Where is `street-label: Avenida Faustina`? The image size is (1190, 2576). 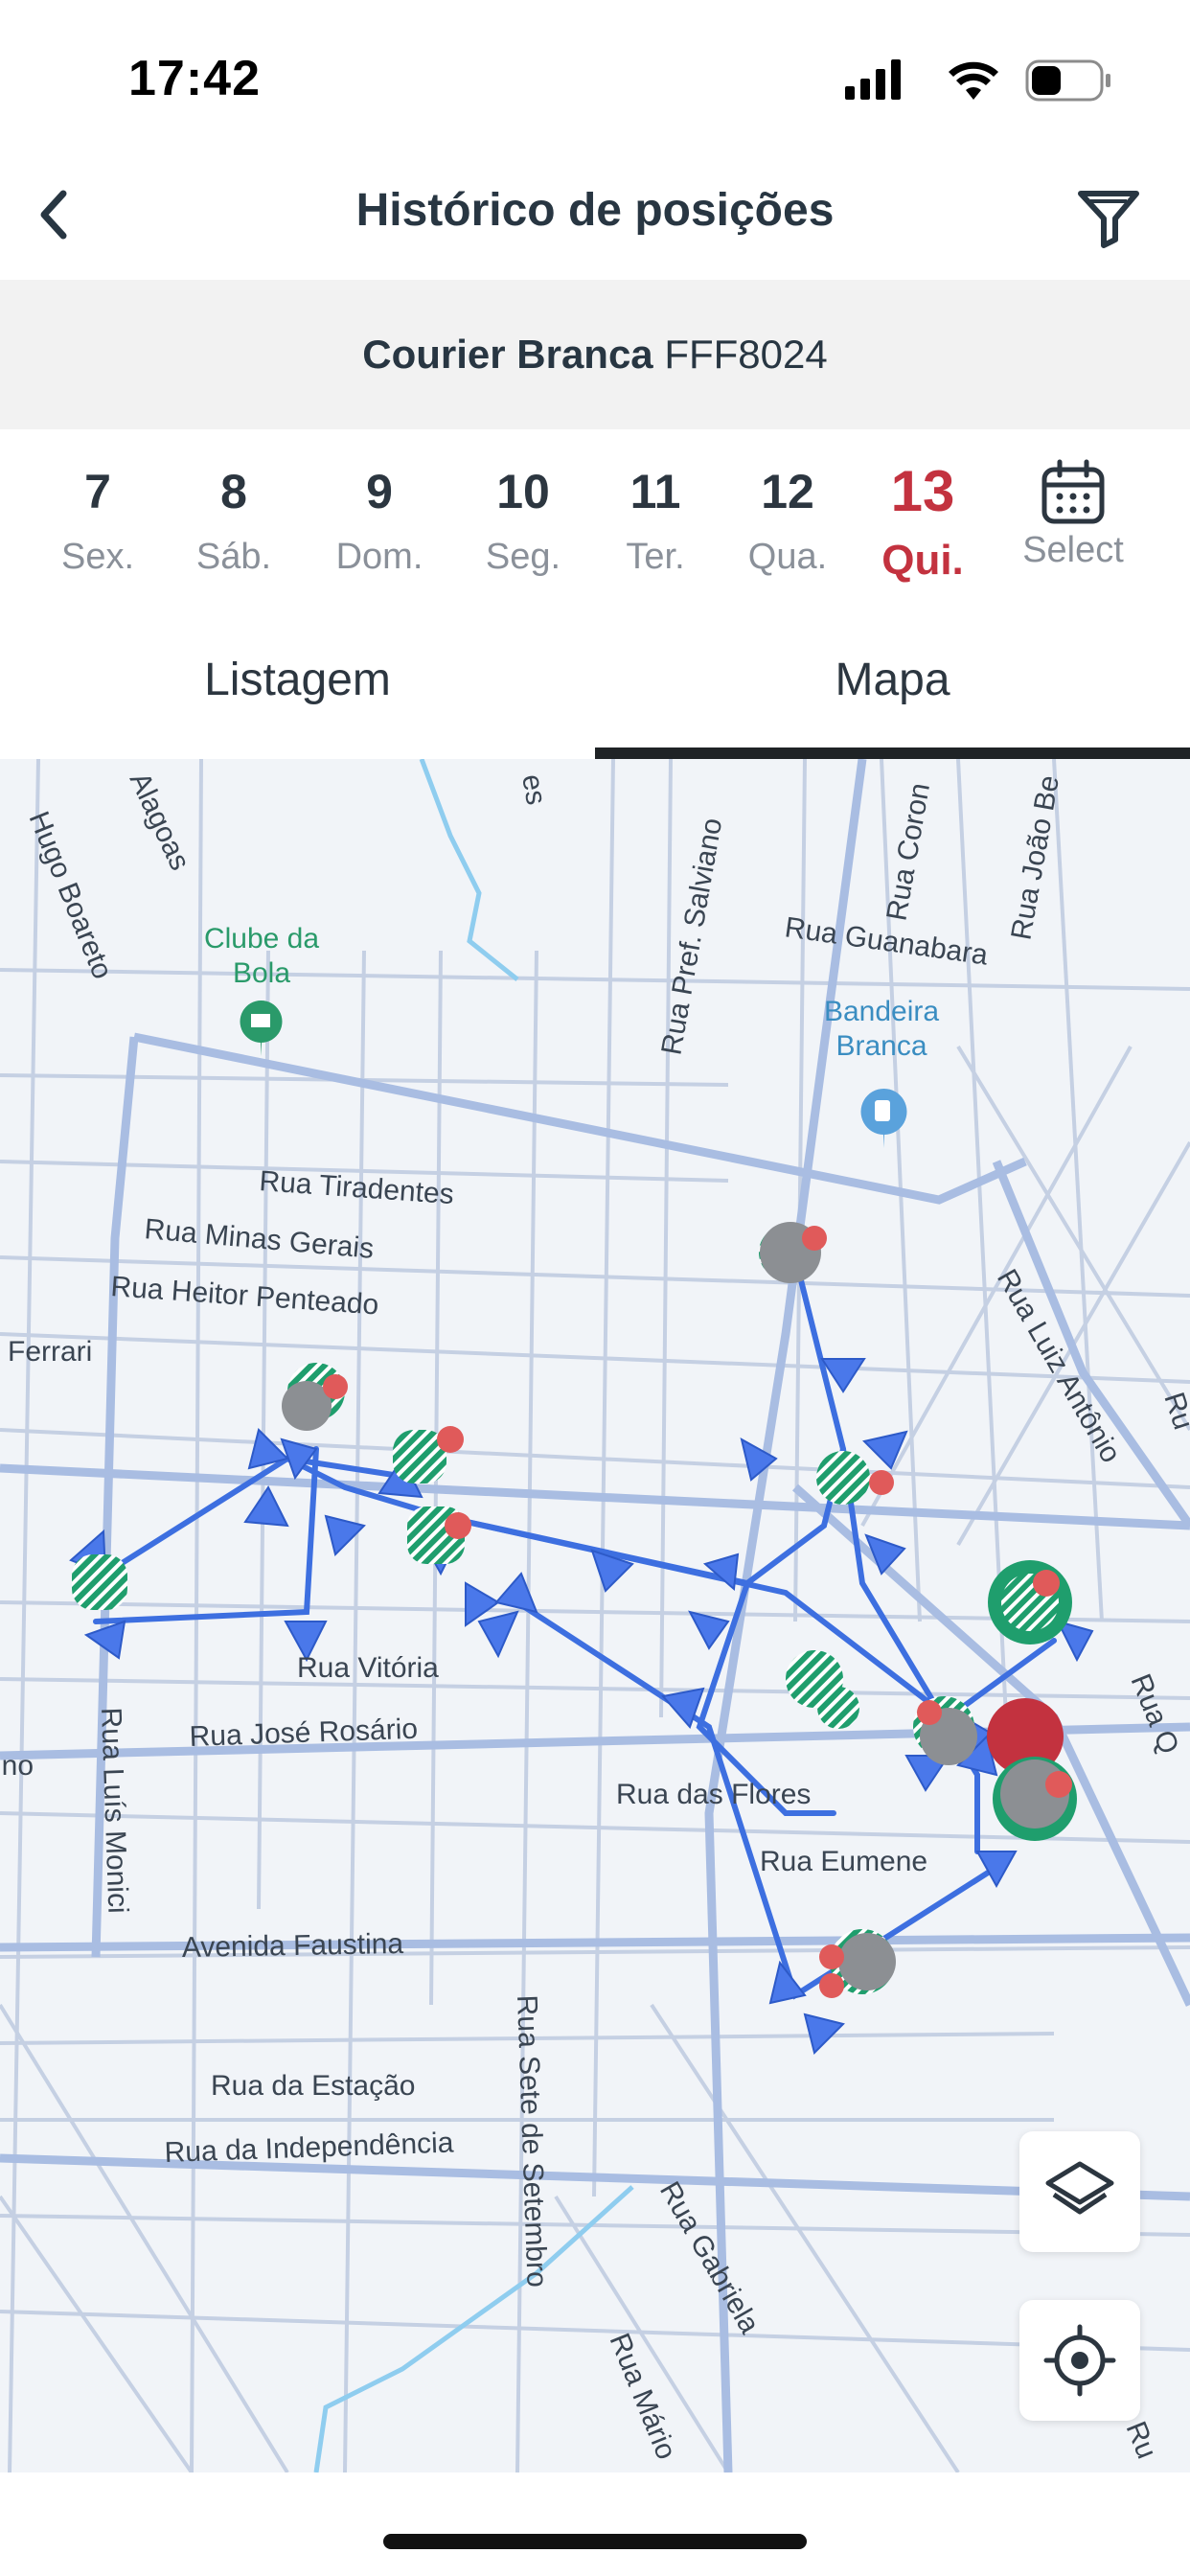
street-label: Avenida Faustina is located at coordinates (293, 1946).